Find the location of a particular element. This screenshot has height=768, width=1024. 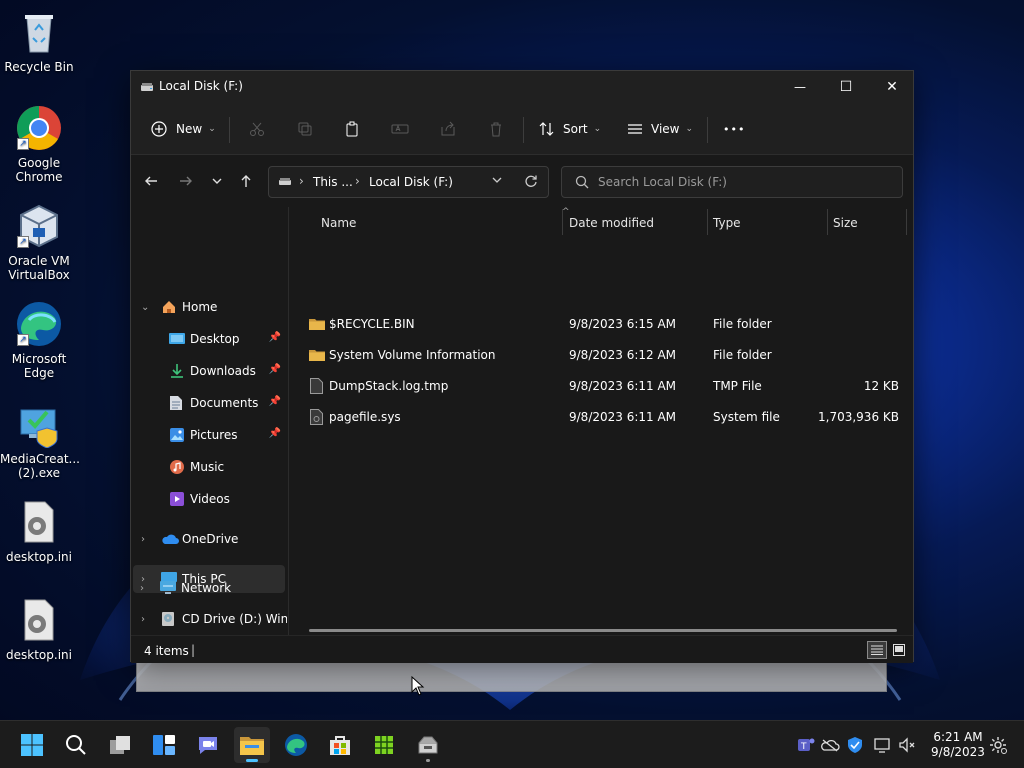

forward-button is located at coordinates (186, 181).